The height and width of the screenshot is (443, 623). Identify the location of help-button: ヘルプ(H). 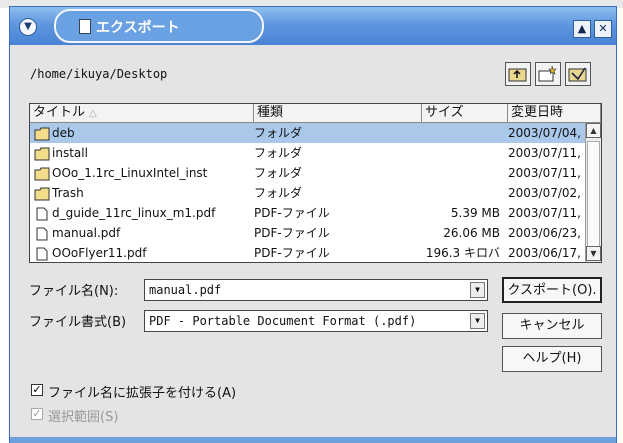
(552, 359).